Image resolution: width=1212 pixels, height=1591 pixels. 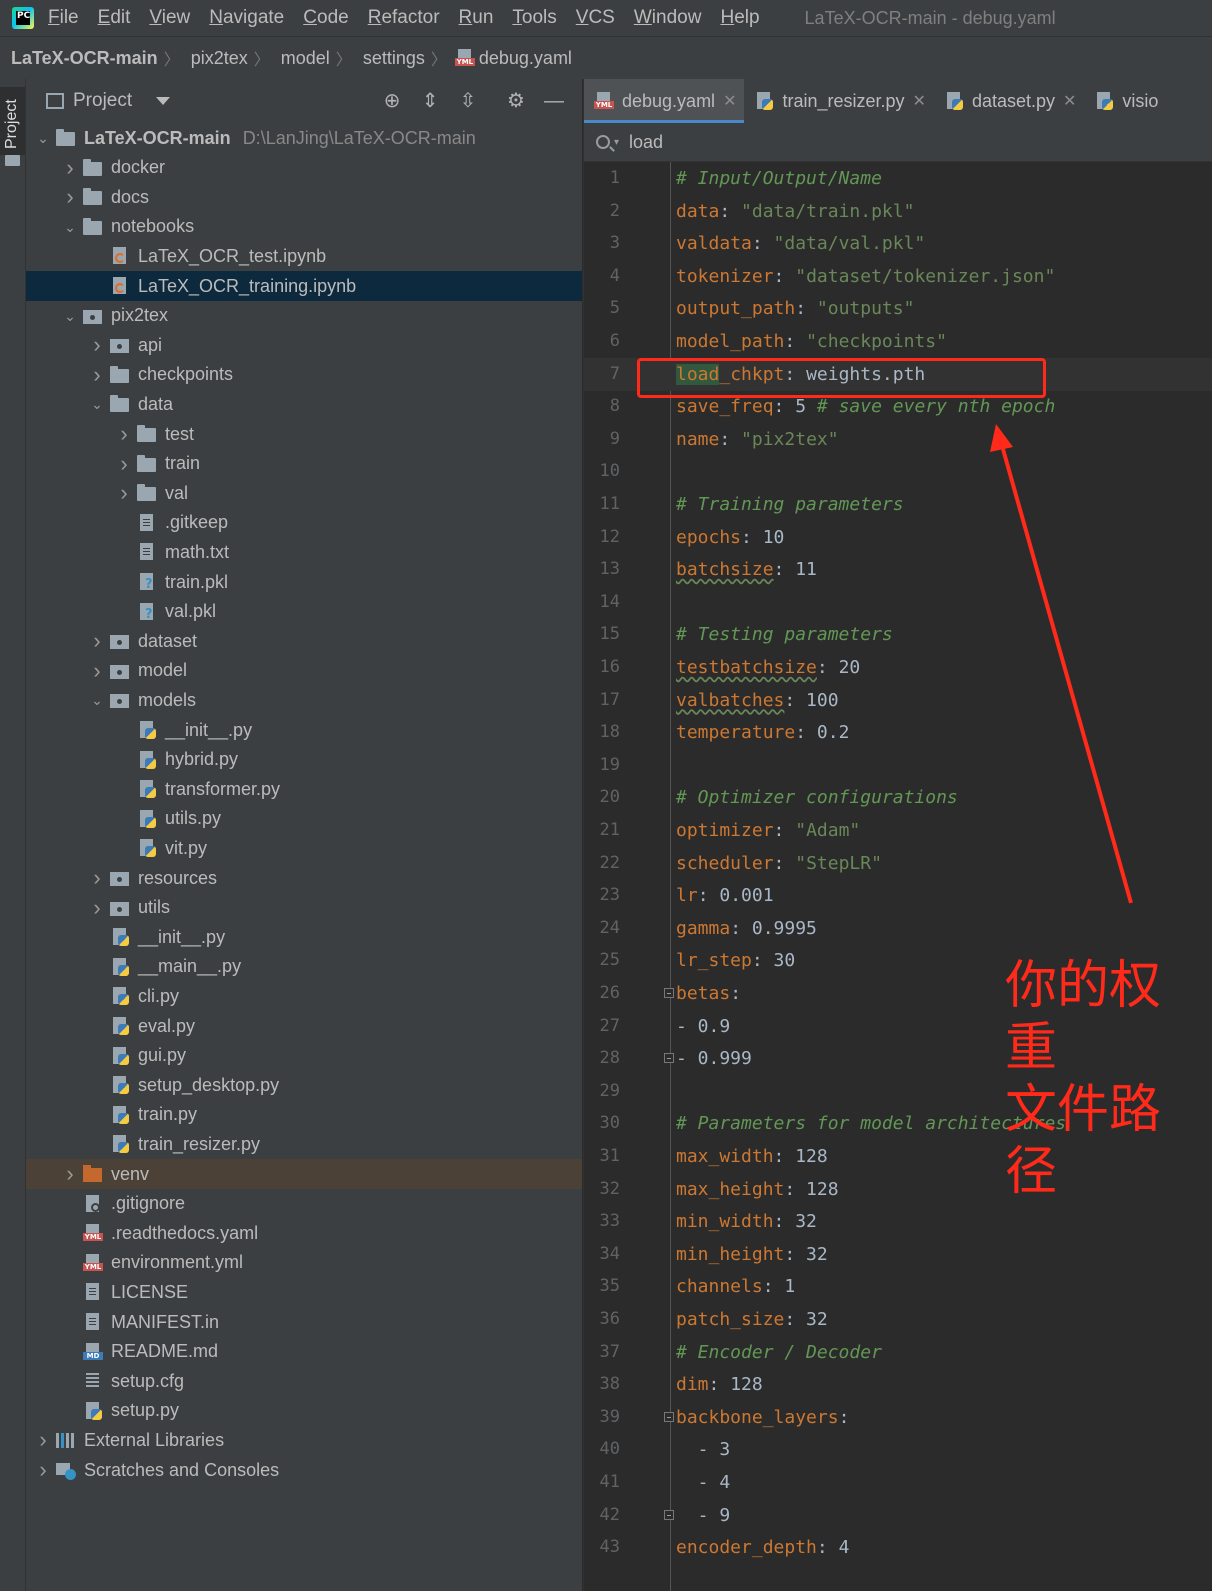 I want to click on annotation-text-line1: 你的权重, so click(x=1083, y=1017).